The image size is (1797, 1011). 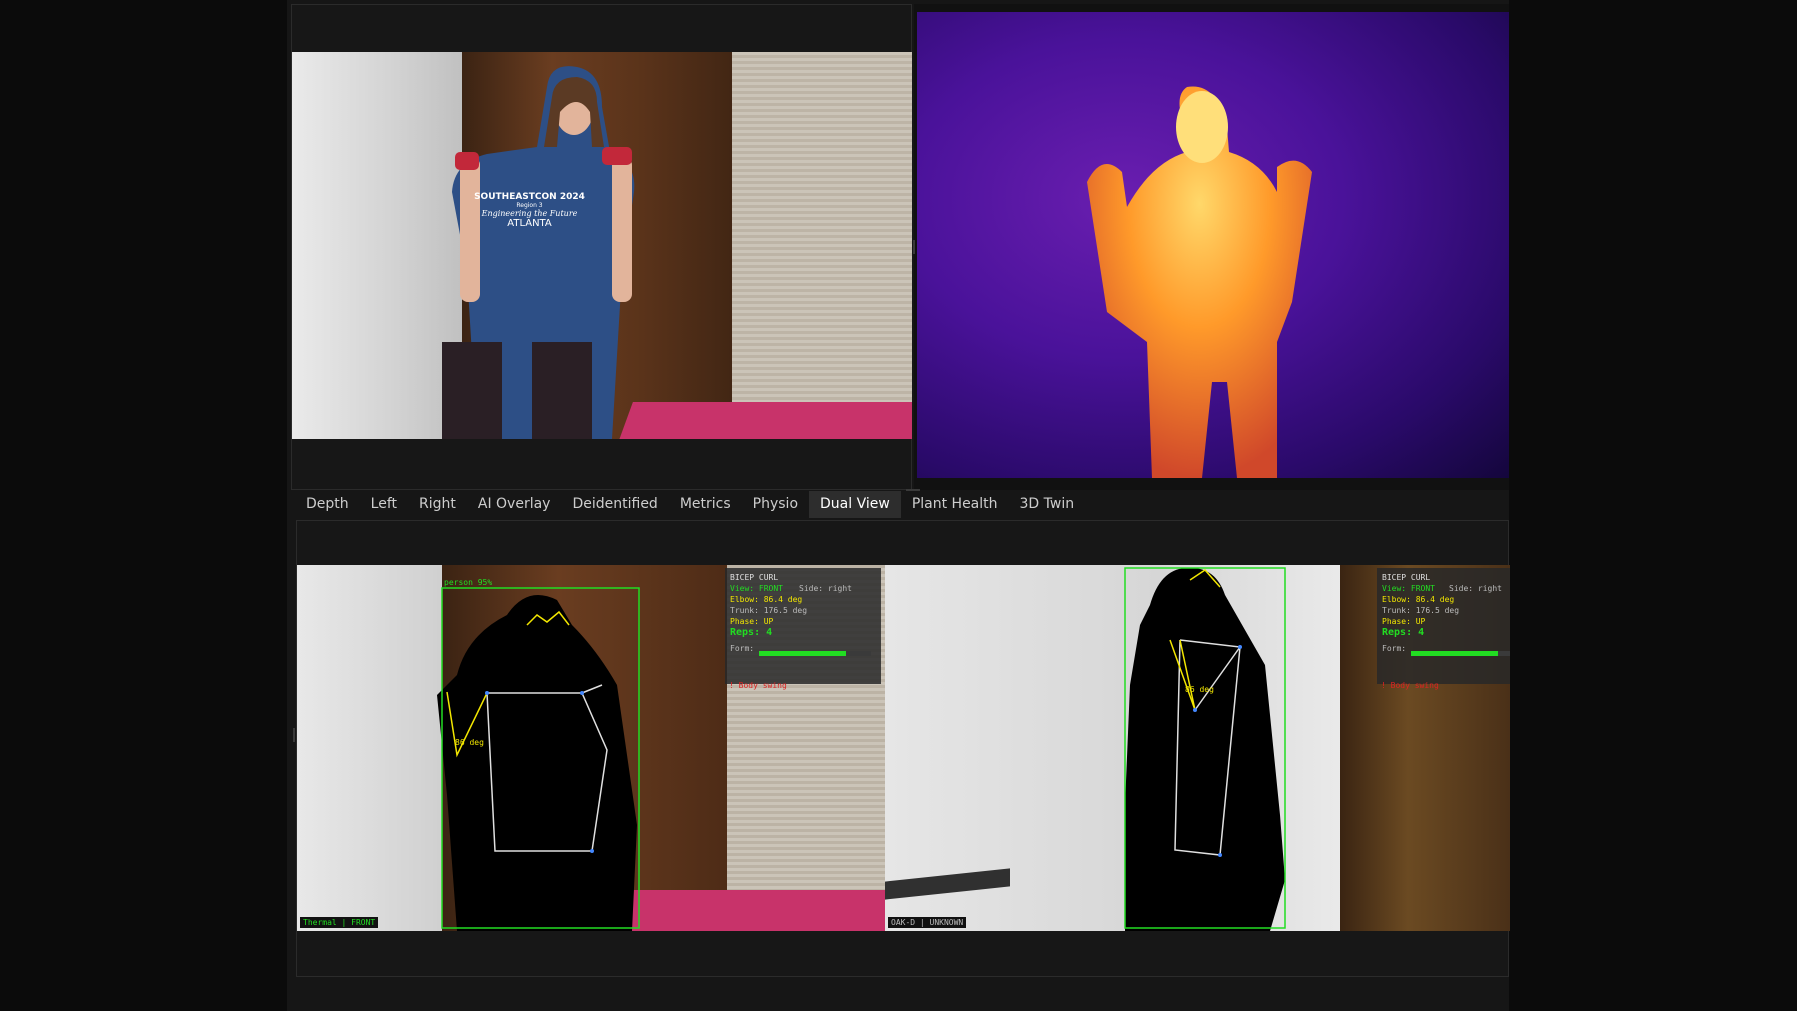 I want to click on tab-depth: Depth, so click(x=327, y=504).